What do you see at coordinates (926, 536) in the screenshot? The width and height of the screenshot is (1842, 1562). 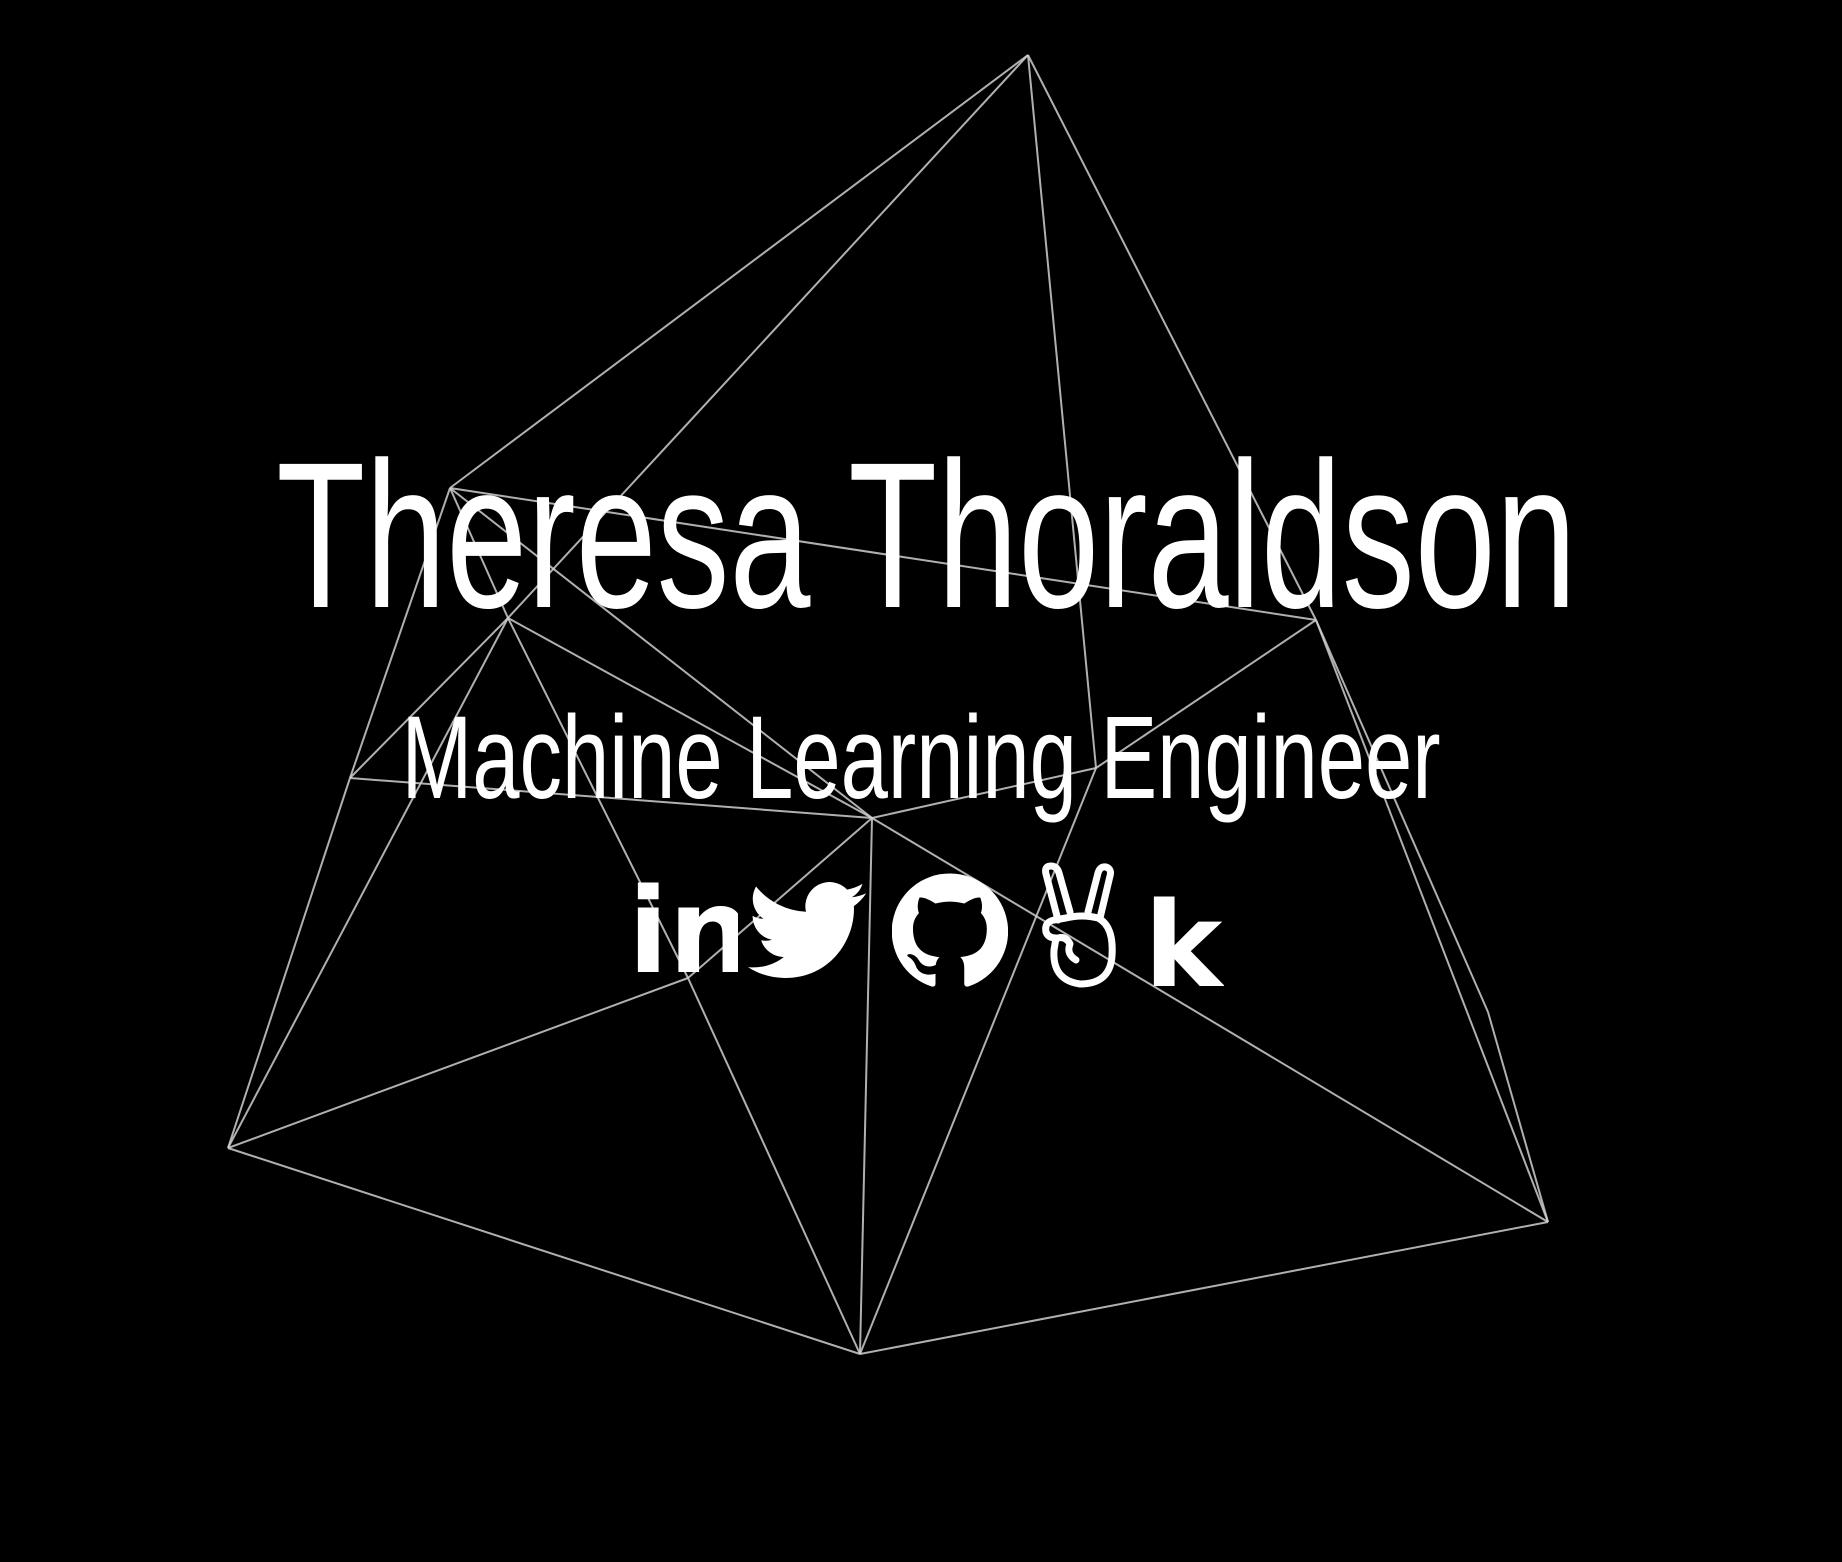 I see `hero-name: Theresa Thoraldson` at bounding box center [926, 536].